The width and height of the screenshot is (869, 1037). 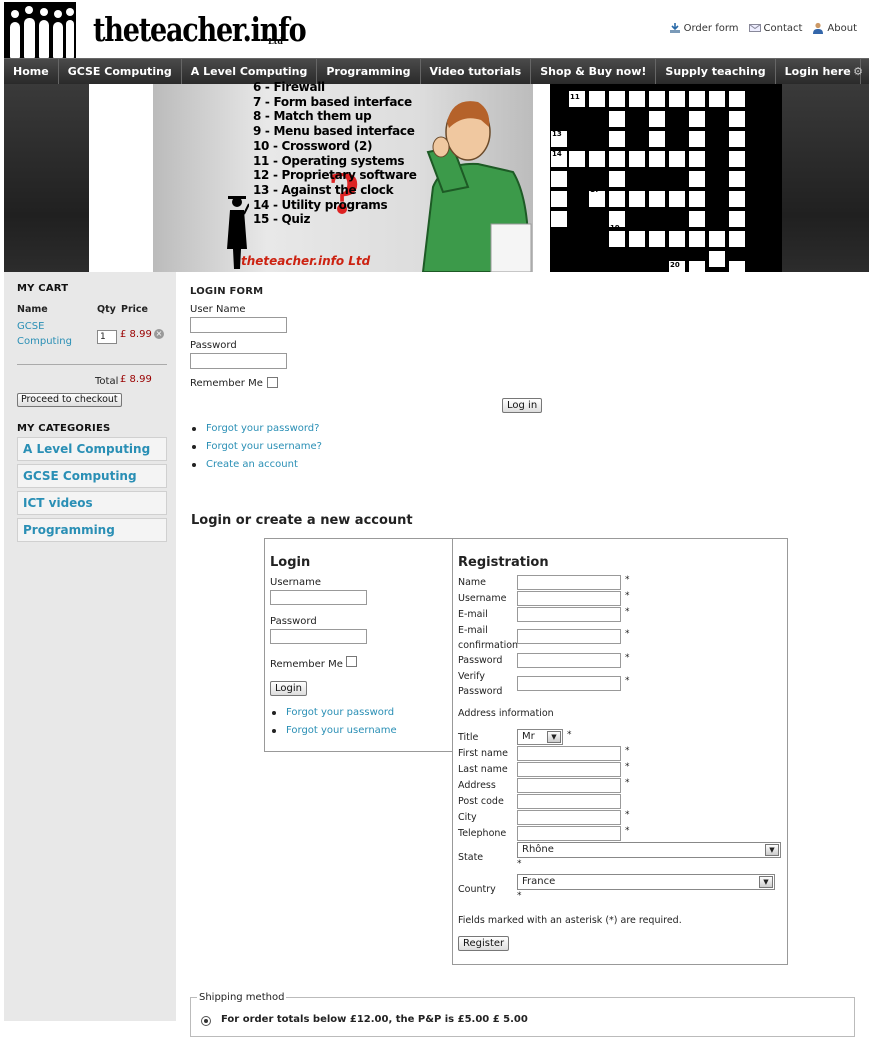 What do you see at coordinates (306, 664) in the screenshot?
I see `login-remember-label: Remember Me` at bounding box center [306, 664].